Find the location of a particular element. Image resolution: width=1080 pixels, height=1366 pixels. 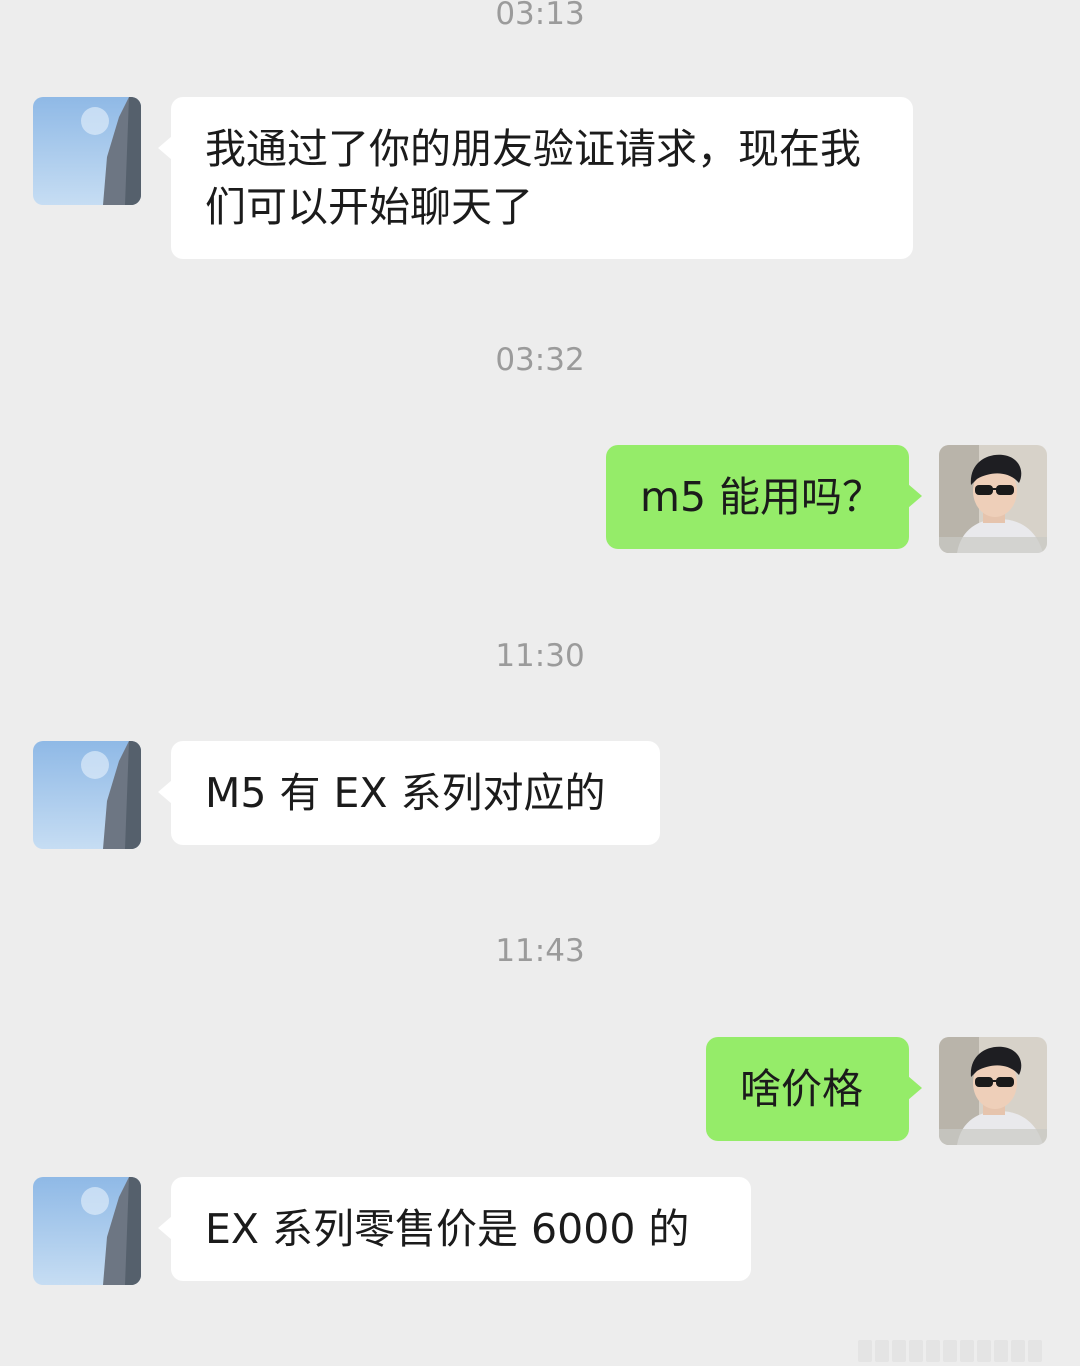

timestamp: 03:32 is located at coordinates (540, 360).